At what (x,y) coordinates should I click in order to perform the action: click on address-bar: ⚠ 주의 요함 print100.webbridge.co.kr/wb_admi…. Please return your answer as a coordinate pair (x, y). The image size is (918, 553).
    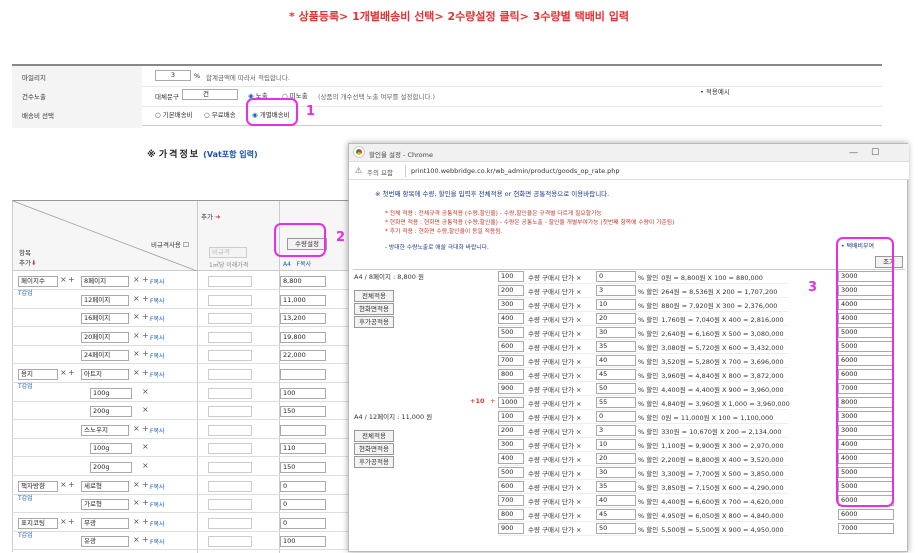
    Looking at the image, I should click on (629, 171).